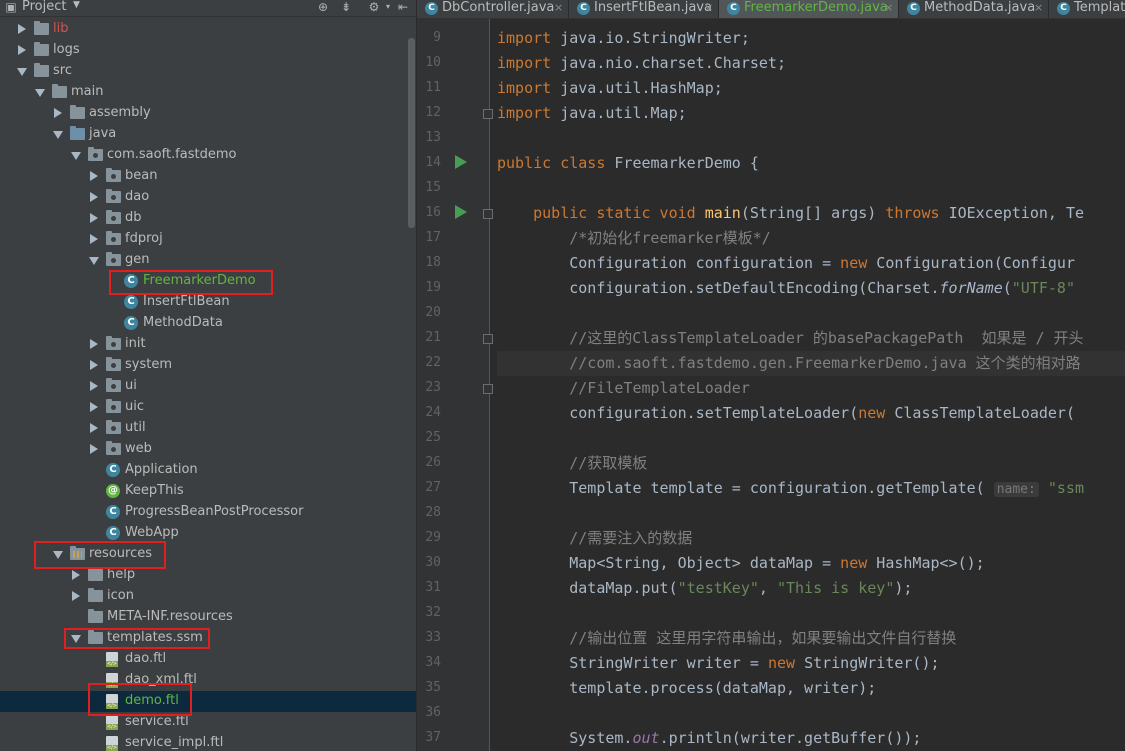  Describe the element at coordinates (208, 617) in the screenshot. I see `tree-item: META-INF.resources` at that location.